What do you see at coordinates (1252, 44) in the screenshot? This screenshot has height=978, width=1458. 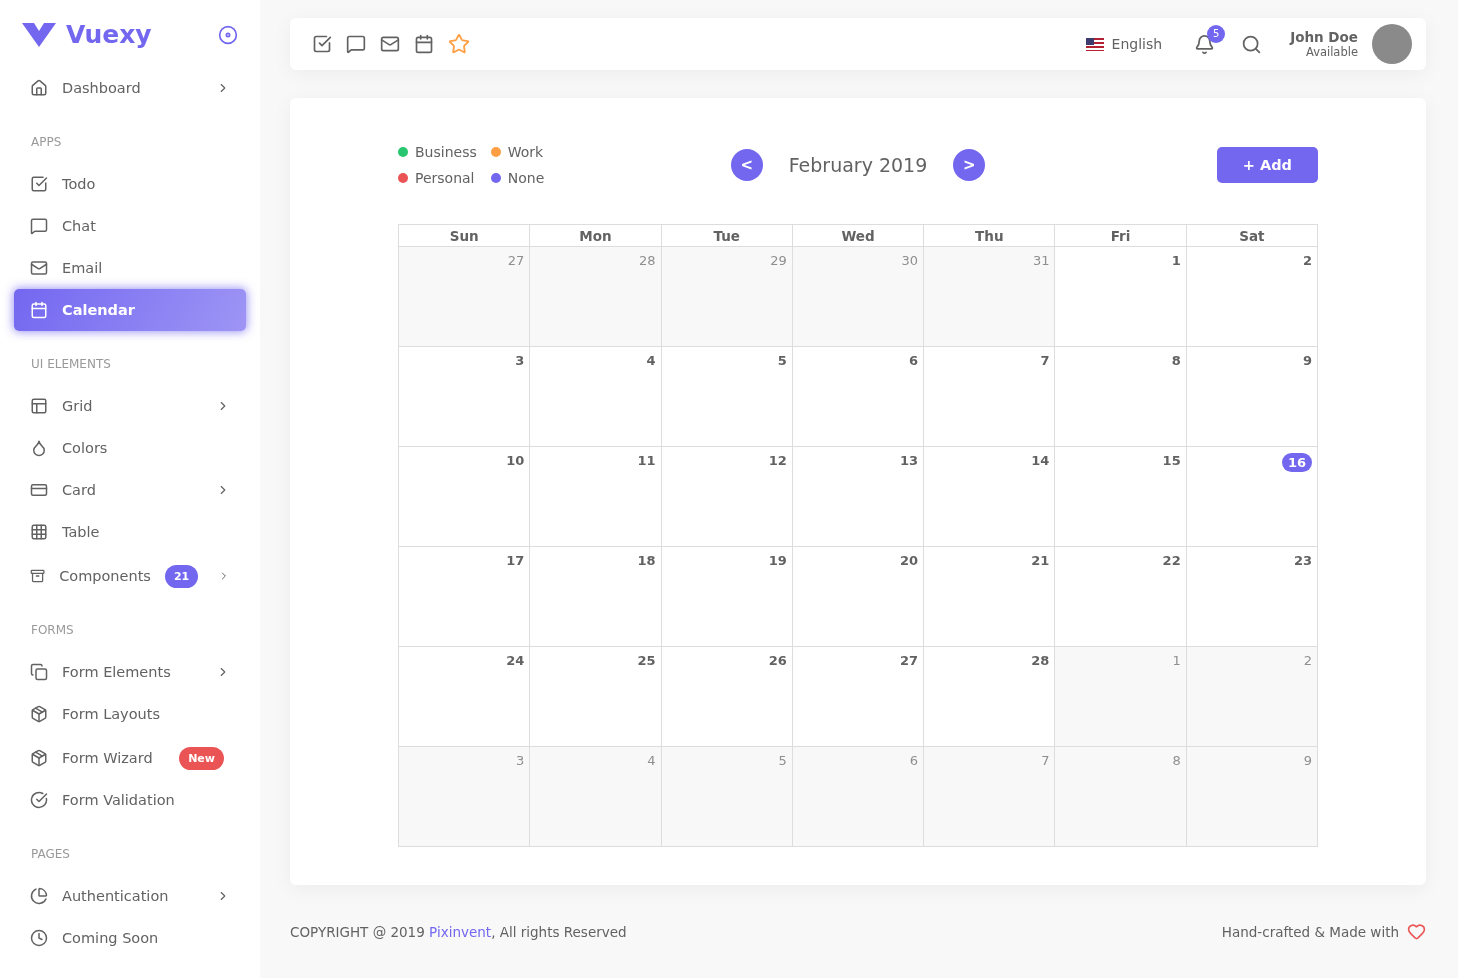 I see `search-icon` at bounding box center [1252, 44].